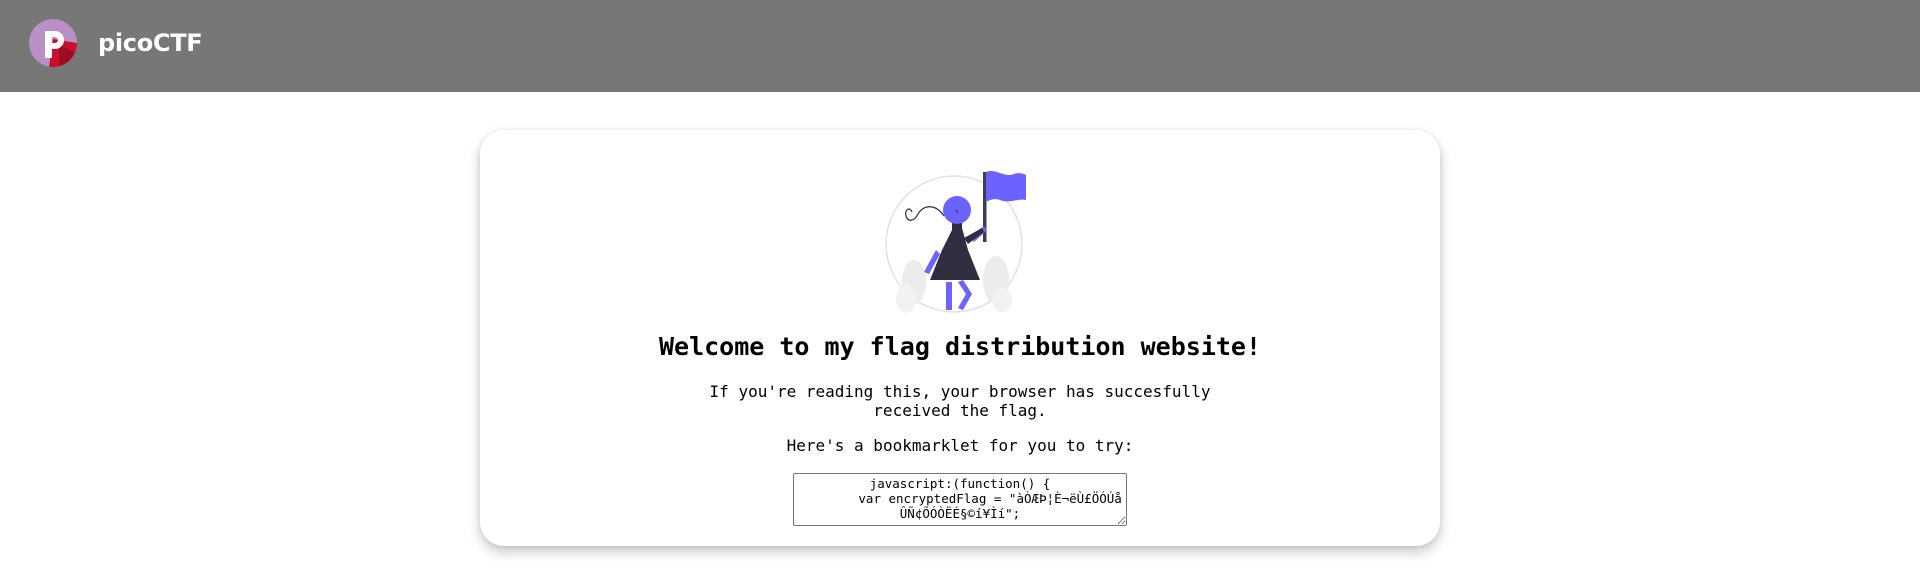 The image size is (1920, 585). I want to click on brand-link: picoCTF, so click(116, 43).